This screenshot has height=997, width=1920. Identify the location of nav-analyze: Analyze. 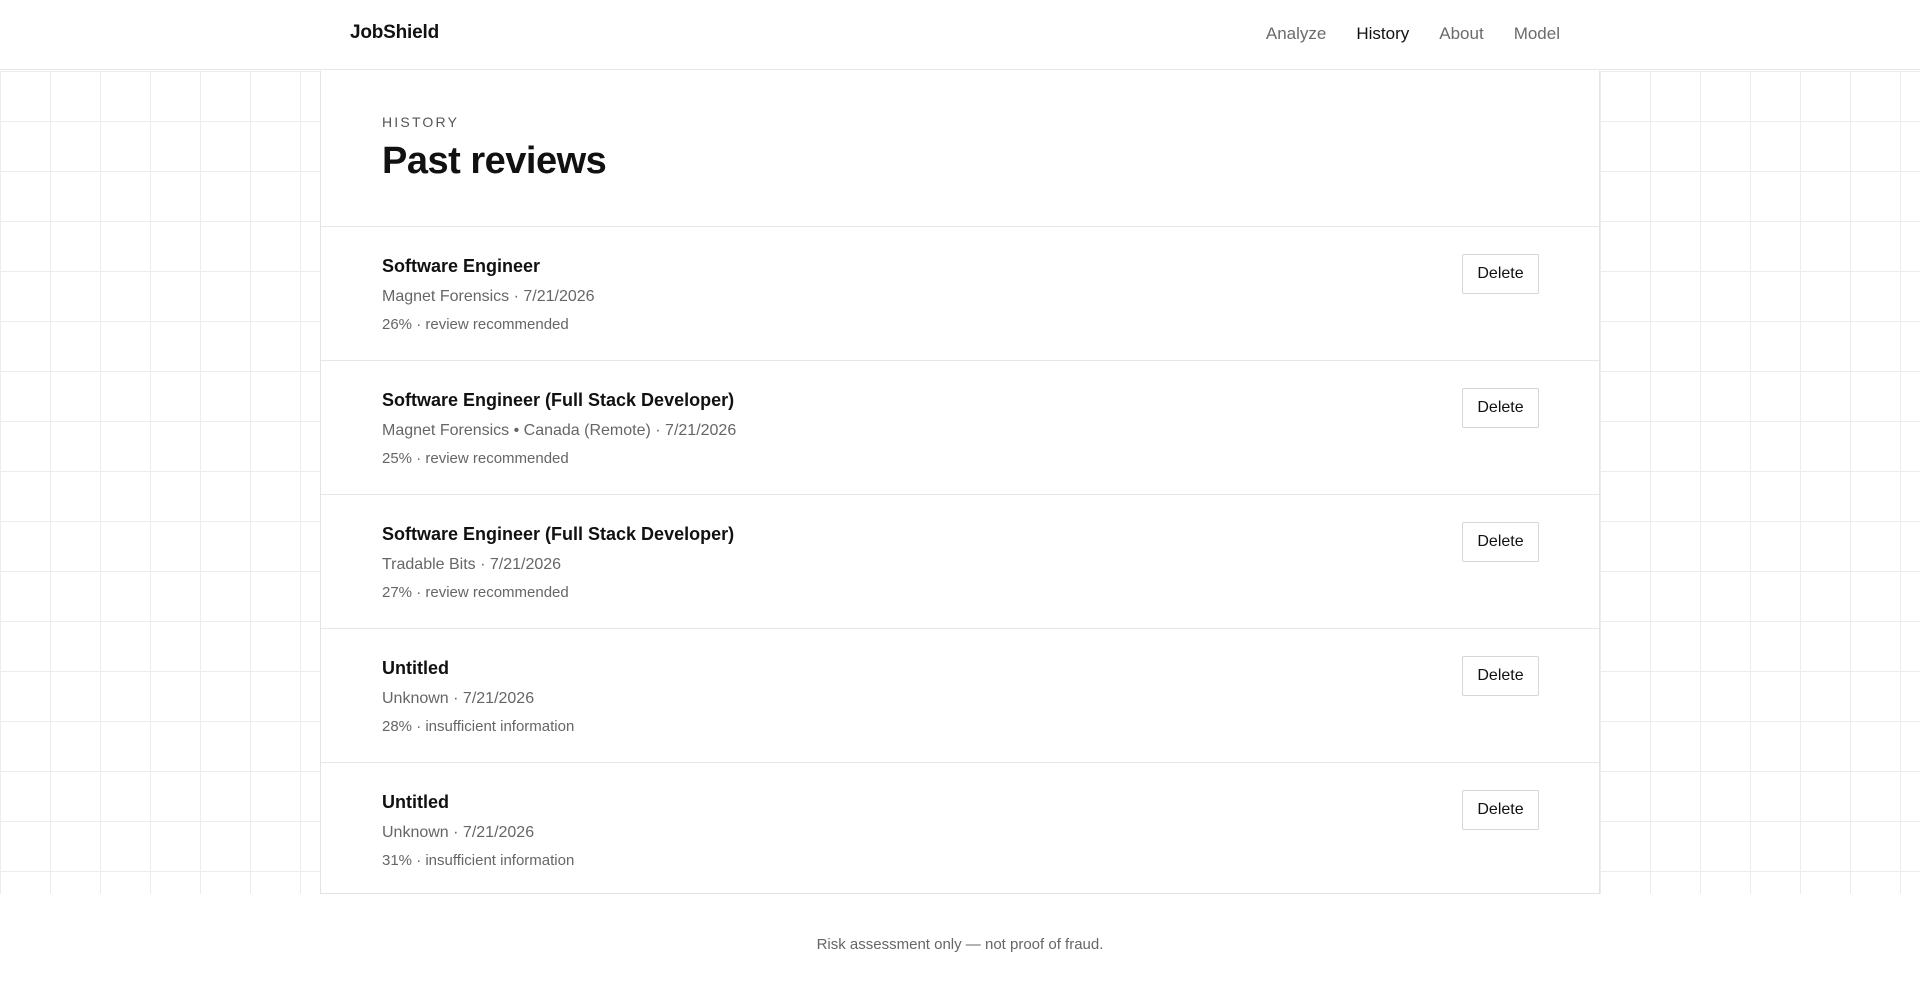
(1296, 34).